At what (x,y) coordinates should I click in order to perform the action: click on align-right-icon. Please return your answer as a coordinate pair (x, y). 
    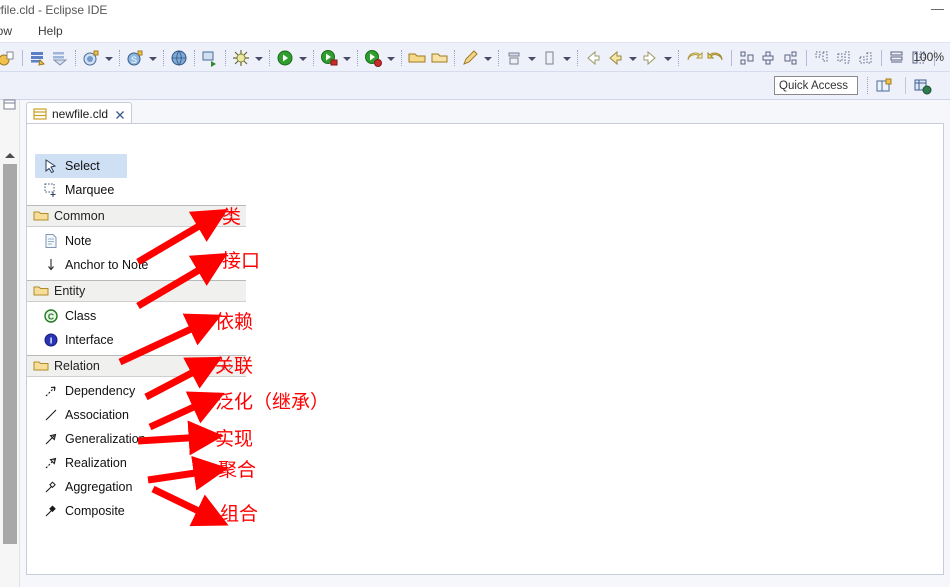
    Looking at the image, I should click on (791, 58).